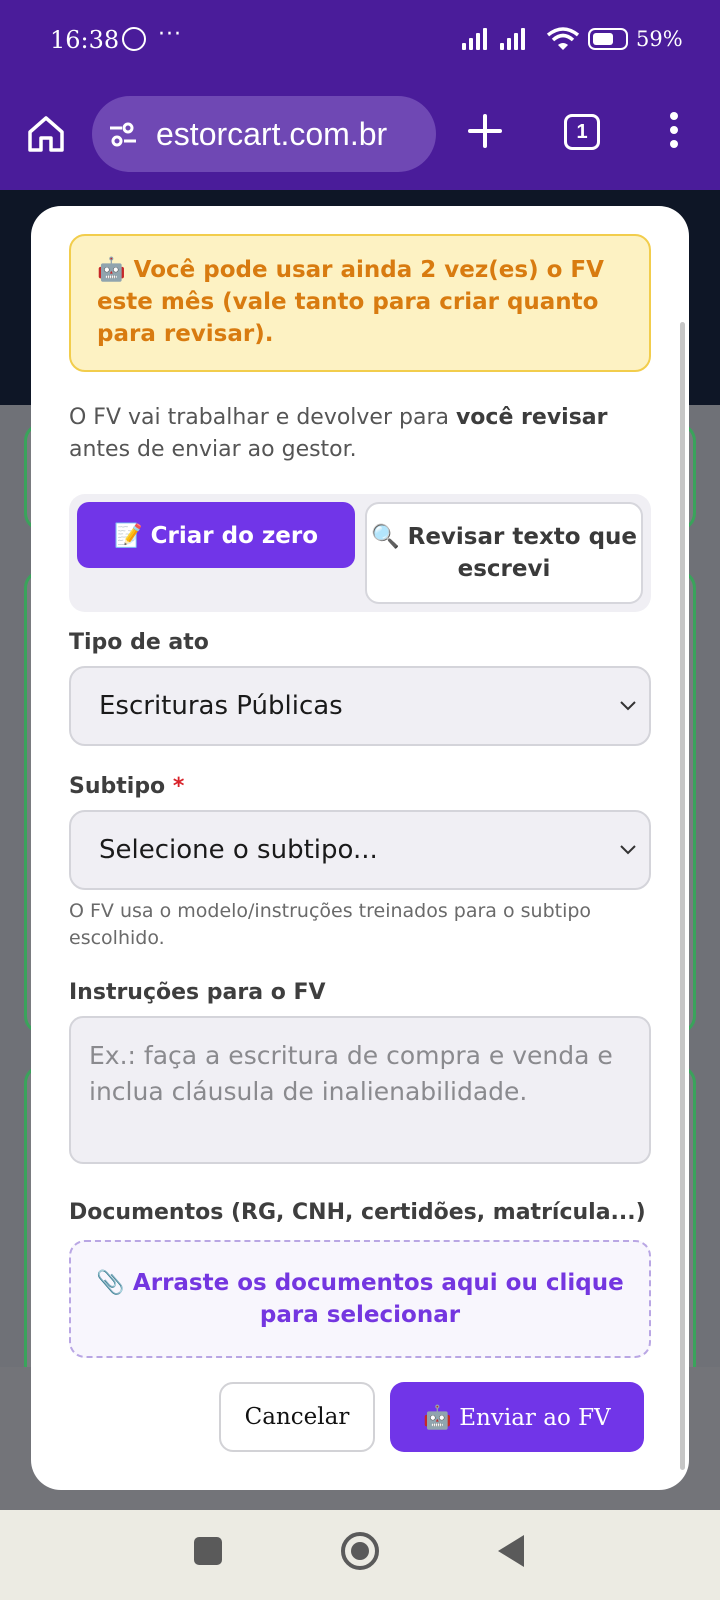  What do you see at coordinates (123, 134) in the screenshot?
I see `site-settings-icon` at bounding box center [123, 134].